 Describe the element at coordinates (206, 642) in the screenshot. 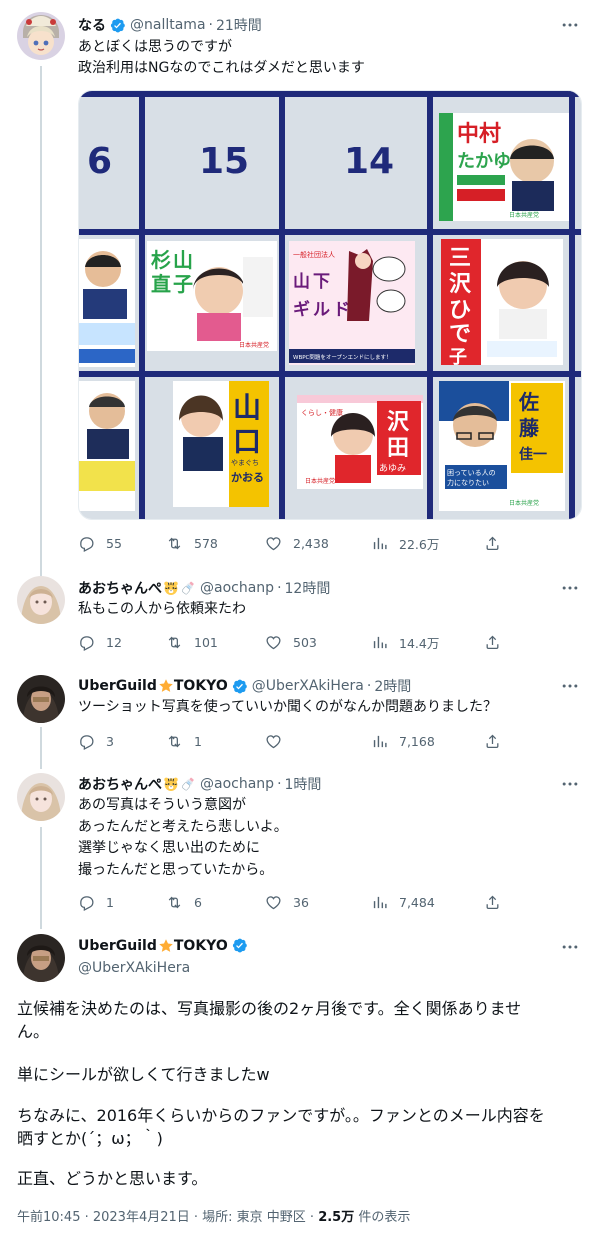

I see `retweet-count: 101` at that location.